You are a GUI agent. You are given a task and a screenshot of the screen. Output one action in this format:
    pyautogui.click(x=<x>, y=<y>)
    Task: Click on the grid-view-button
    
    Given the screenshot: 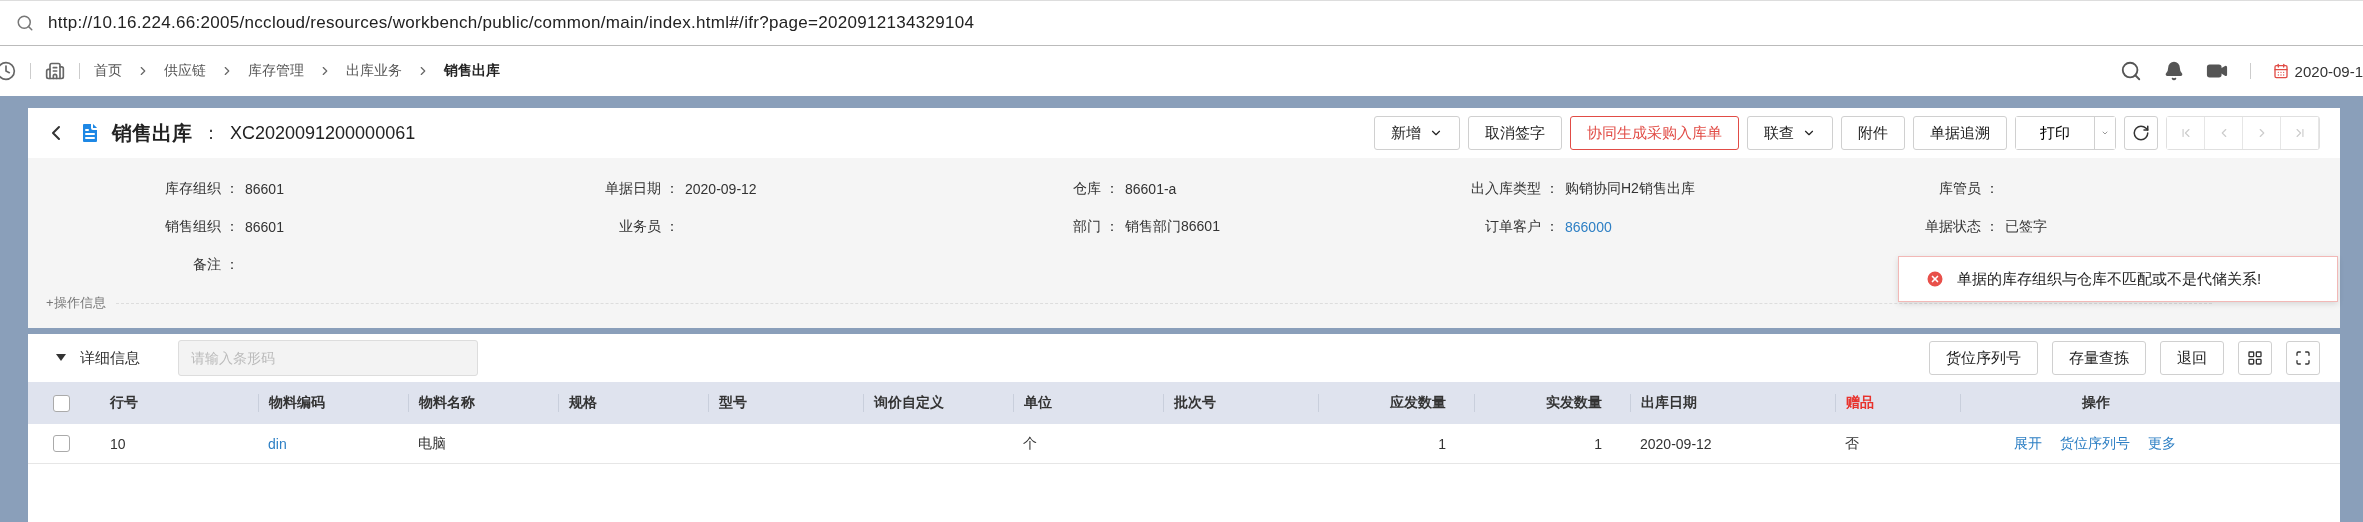 What is the action you would take?
    pyautogui.click(x=2255, y=358)
    